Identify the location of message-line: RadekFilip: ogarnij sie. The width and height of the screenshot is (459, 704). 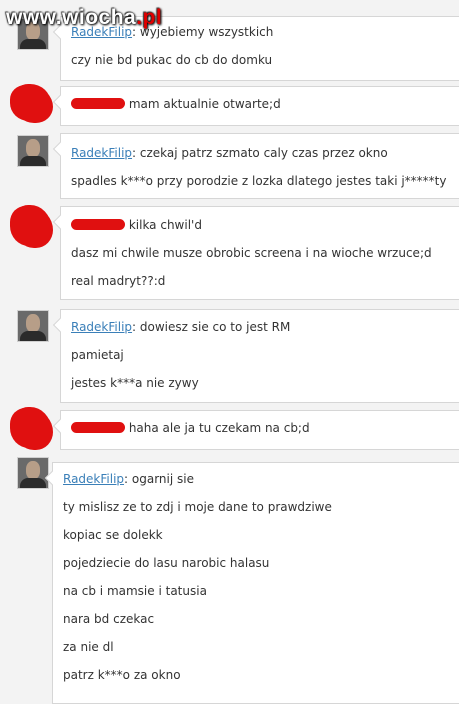
(128, 479).